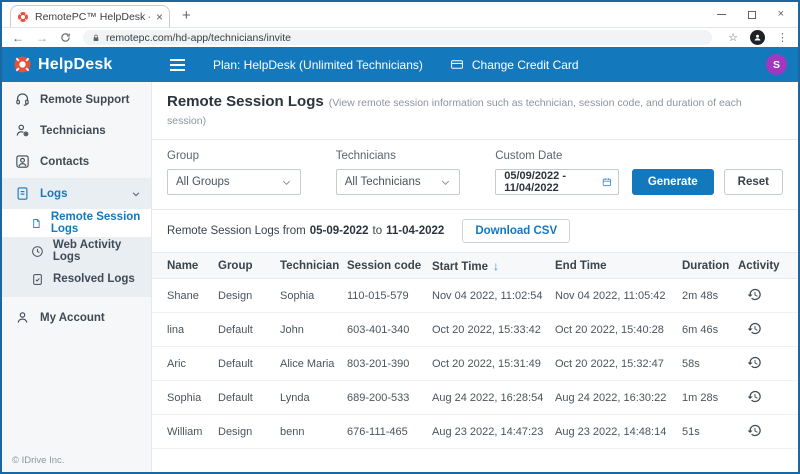 Image resolution: width=800 pixels, height=474 pixels. I want to click on cell-start-time: Aug 23 2022, 14:47:23, so click(488, 431).